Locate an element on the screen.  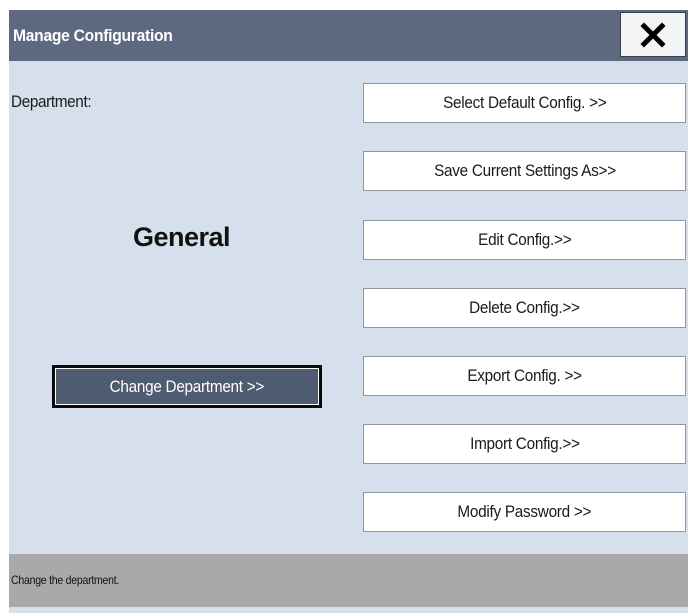
close-button is located at coordinates (653, 34).